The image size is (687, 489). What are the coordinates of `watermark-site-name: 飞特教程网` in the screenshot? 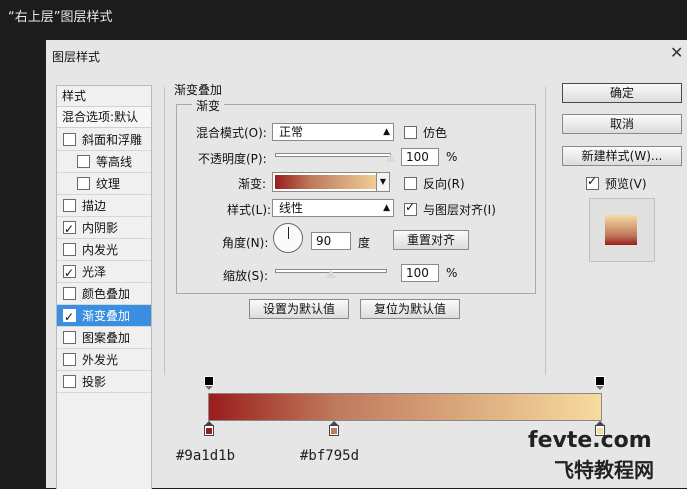 It's located at (604, 470).